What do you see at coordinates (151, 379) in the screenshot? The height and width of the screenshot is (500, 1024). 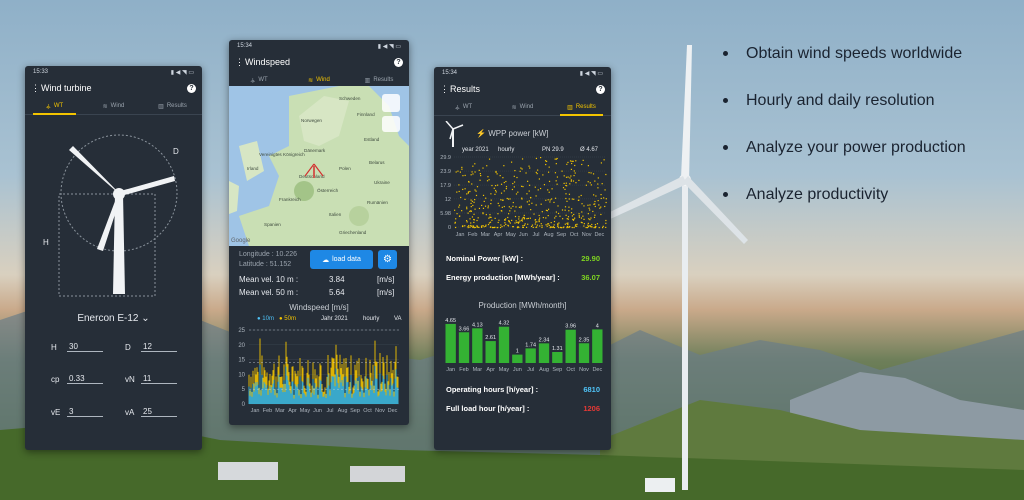 I see `field-vn: vN 11` at bounding box center [151, 379].